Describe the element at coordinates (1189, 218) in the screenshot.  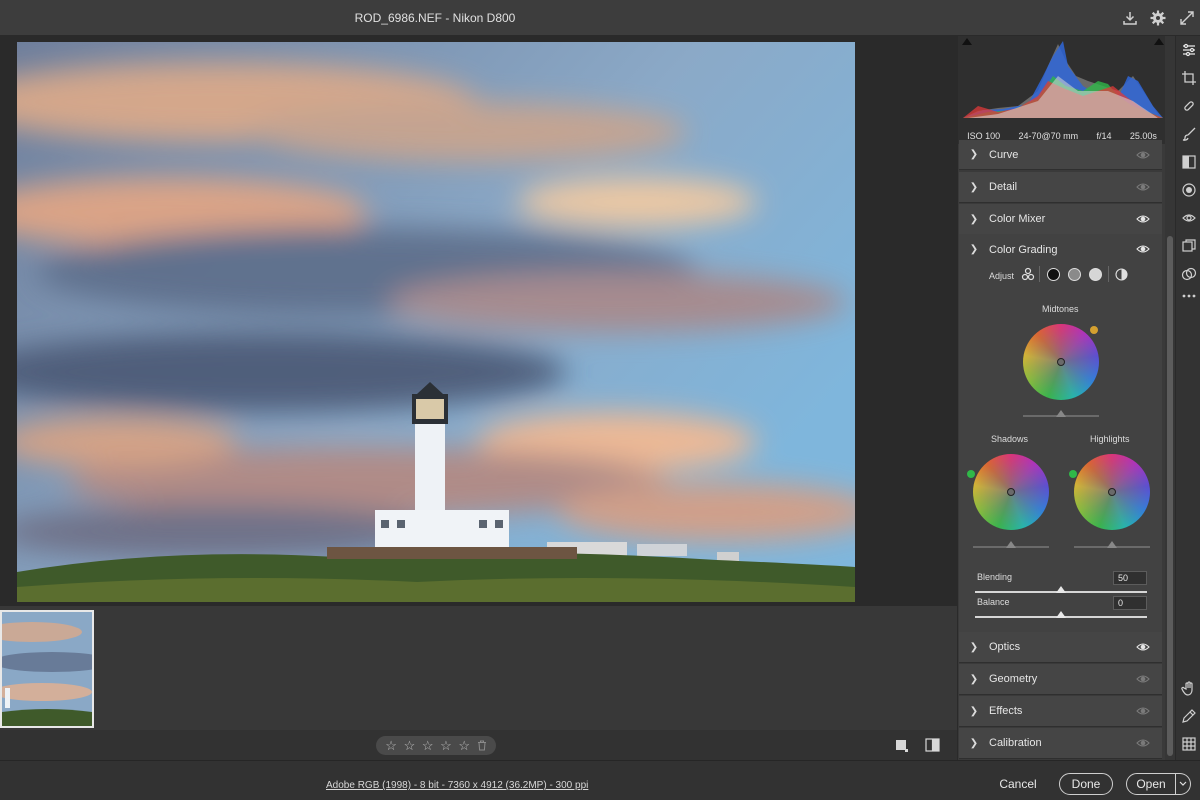
I see `red-eye-icon` at that location.